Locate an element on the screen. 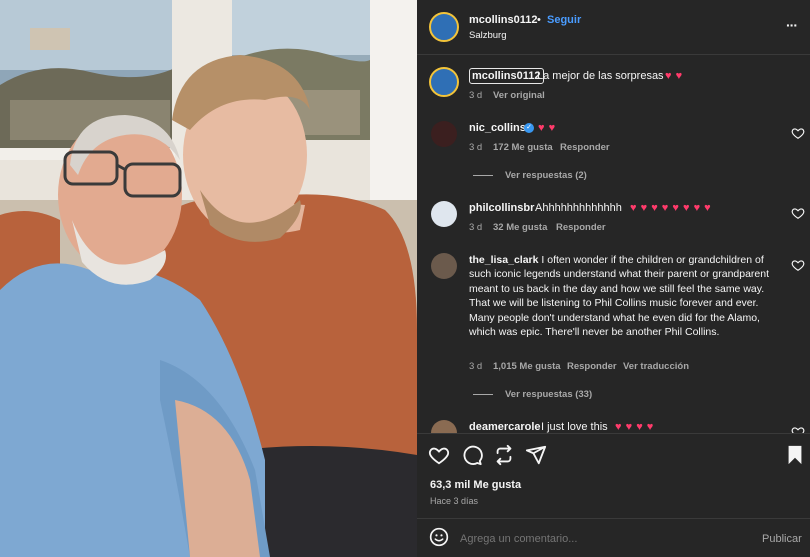  heart-icon is located at coordinates (439, 455).